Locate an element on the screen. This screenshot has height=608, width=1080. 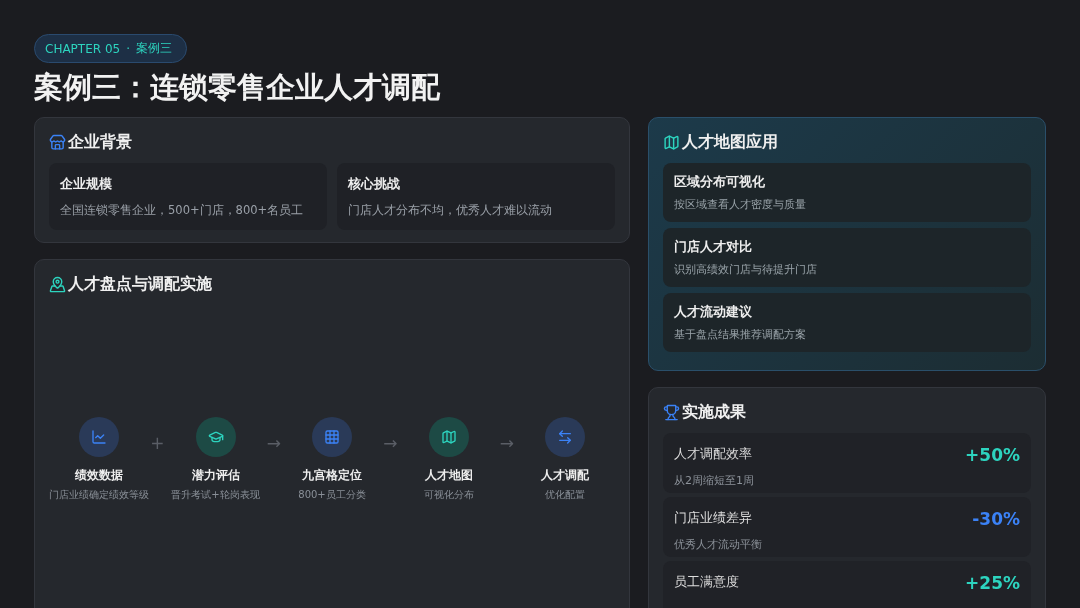
tile-title: 企业规模 is located at coordinates (86, 184).